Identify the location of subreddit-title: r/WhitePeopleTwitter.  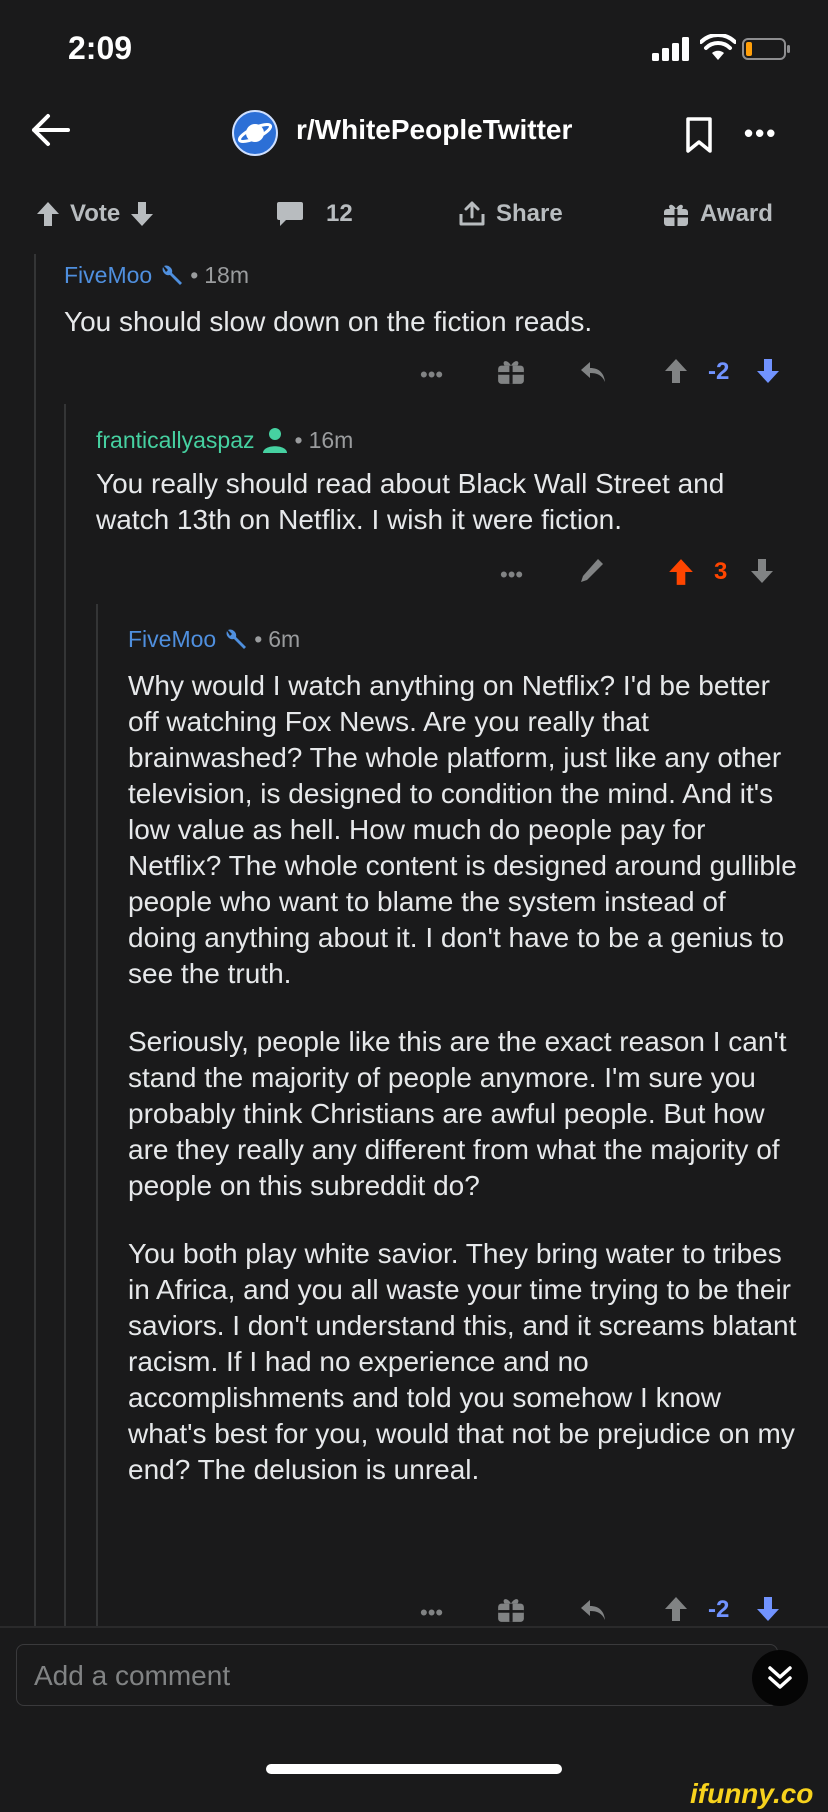
(434, 130).